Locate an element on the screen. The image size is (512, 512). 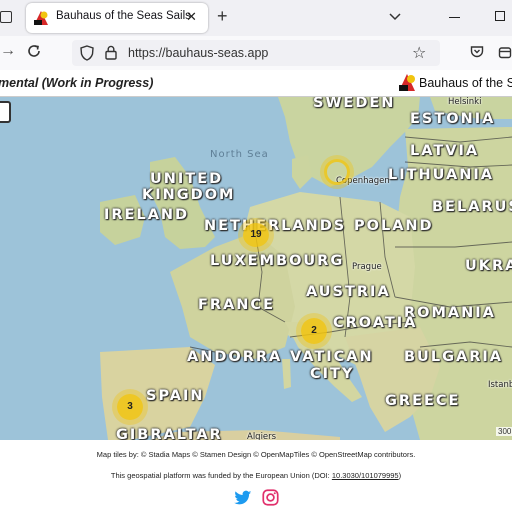
label-kingdom: KINGDOM is located at coordinates (189, 195).